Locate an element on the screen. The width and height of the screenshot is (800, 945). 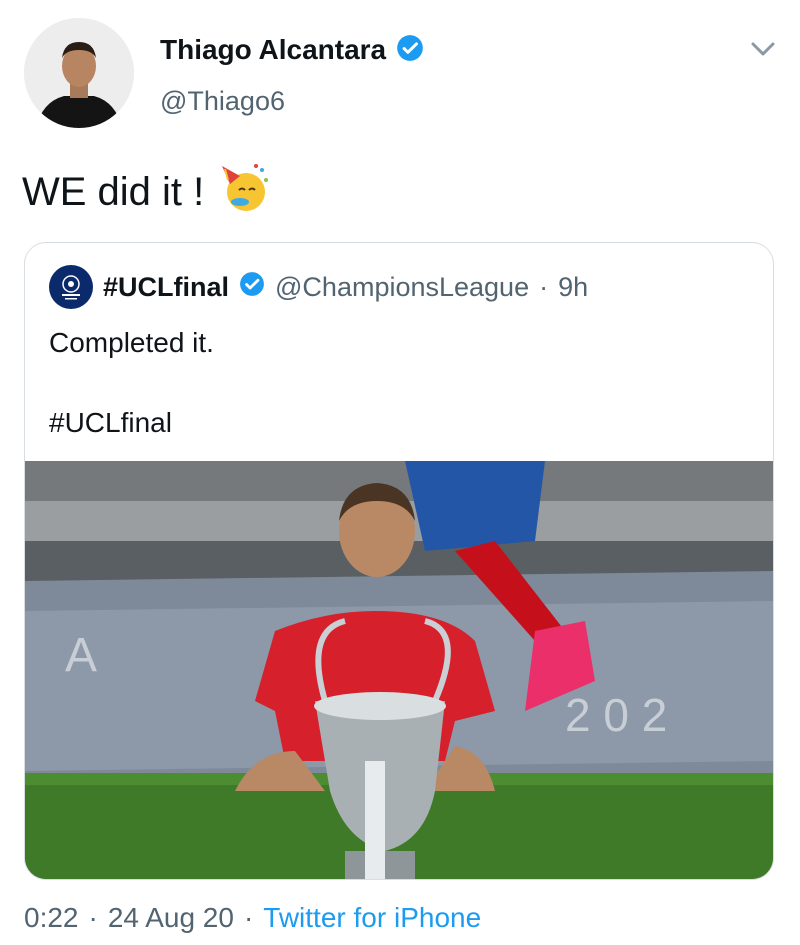
avatar is located at coordinates (79, 73).